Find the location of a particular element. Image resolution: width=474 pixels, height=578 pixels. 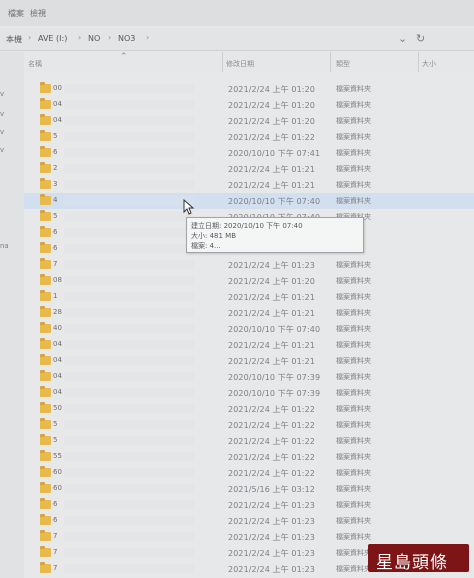

refresh-icon: ↻ is located at coordinates (420, 38).